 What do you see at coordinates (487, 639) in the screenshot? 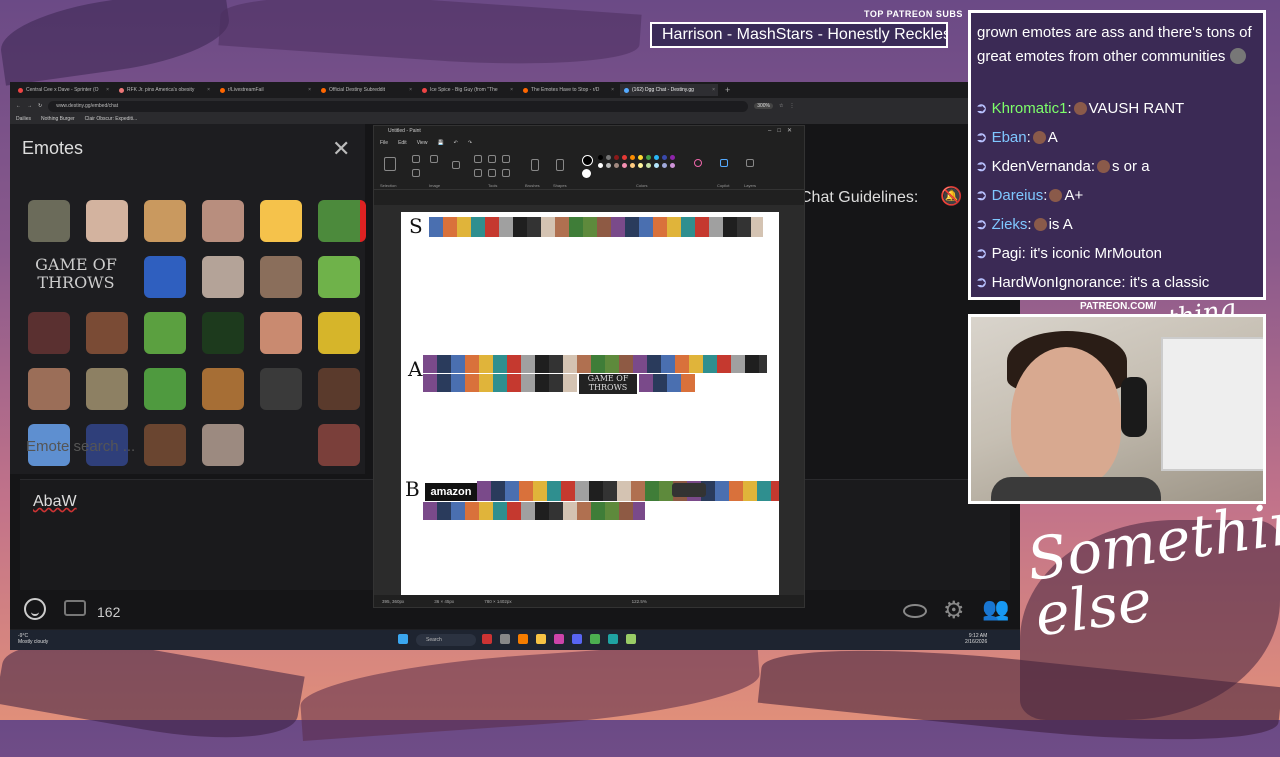
I see `flag-icon` at bounding box center [487, 639].